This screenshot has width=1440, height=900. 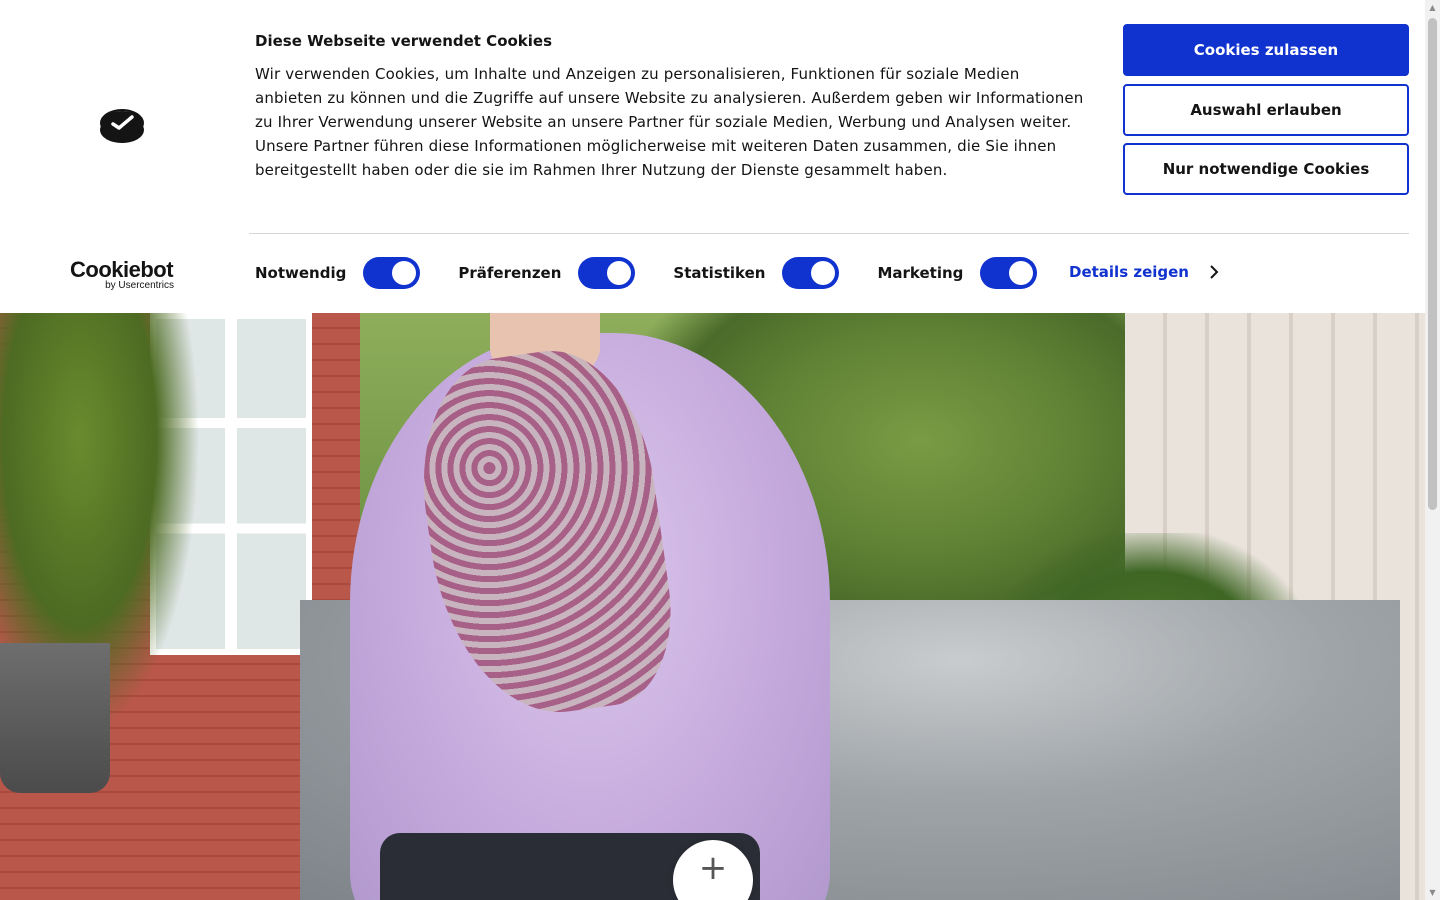 What do you see at coordinates (1432, 892) in the screenshot?
I see `scroll-down-icon: ▼` at bounding box center [1432, 892].